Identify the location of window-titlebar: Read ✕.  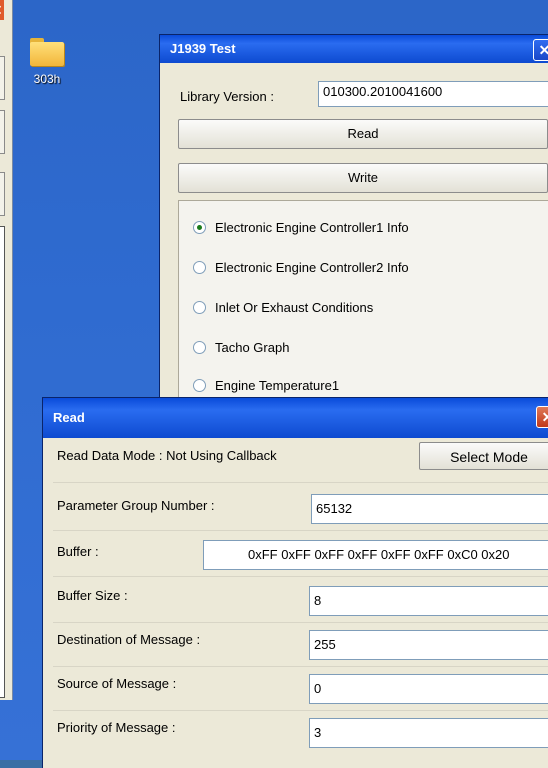
(295, 418).